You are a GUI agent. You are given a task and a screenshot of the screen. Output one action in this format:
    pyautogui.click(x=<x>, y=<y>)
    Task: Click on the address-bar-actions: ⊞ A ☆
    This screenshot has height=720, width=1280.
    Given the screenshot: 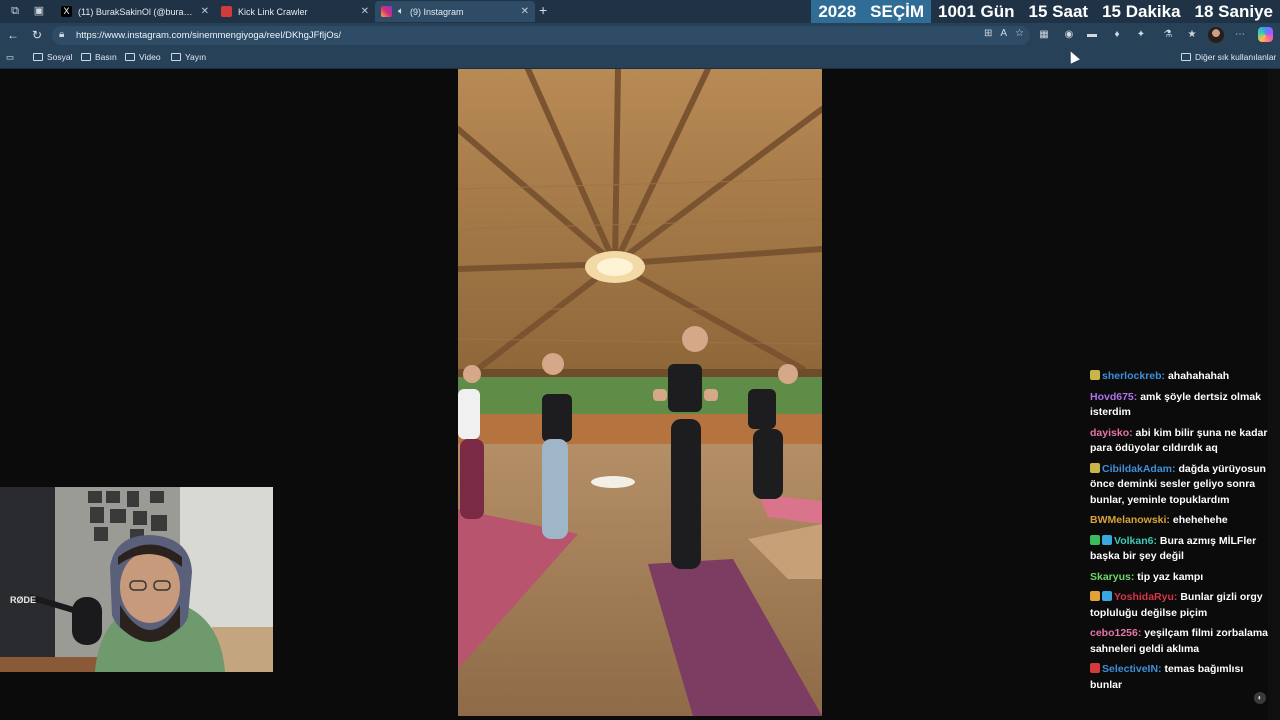 What is the action you would take?
    pyautogui.click(x=1004, y=33)
    